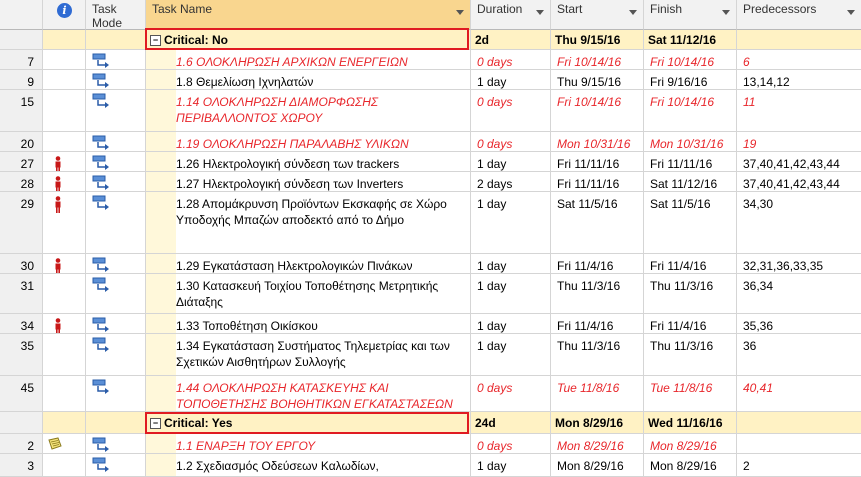 The height and width of the screenshot is (477, 861). What do you see at coordinates (597, 142) in the screenshot?
I see `row-start: Mon 10/31/16` at bounding box center [597, 142].